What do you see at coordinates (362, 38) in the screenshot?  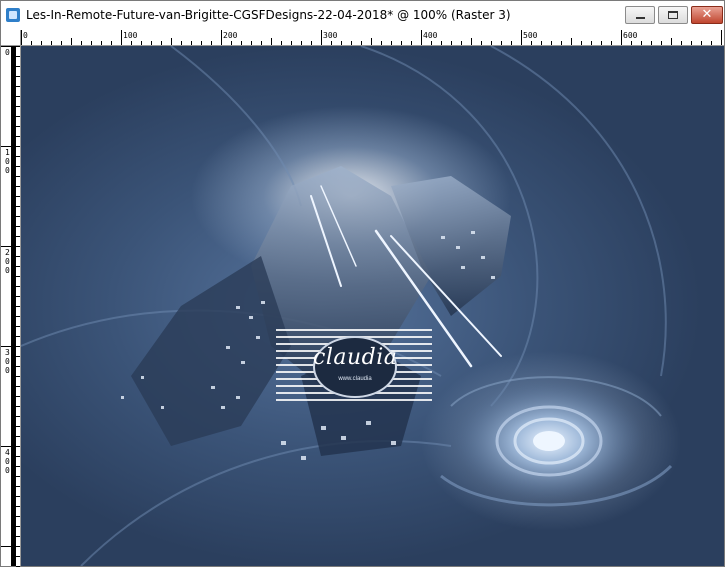 I see `horizontal-ruler: 0 100 200 300 400 500 600` at bounding box center [362, 38].